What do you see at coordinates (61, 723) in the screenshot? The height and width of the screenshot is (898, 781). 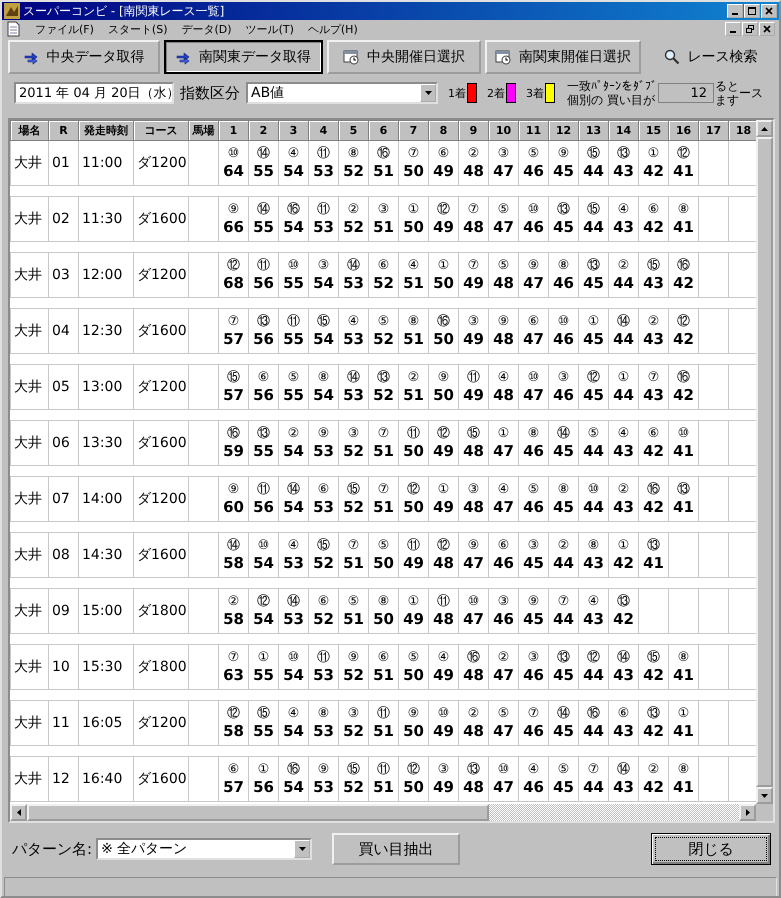 I see `table-cell: 11` at bounding box center [61, 723].